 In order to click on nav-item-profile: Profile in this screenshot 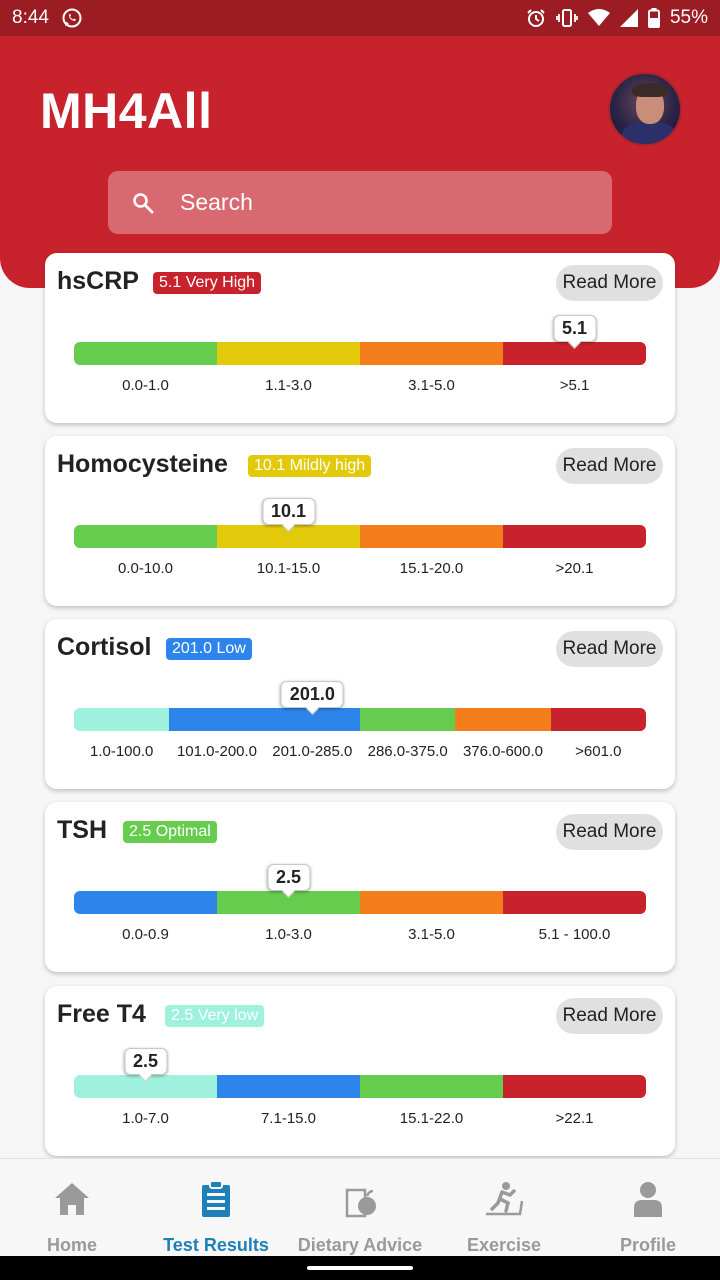, I will do `click(648, 1207)`.